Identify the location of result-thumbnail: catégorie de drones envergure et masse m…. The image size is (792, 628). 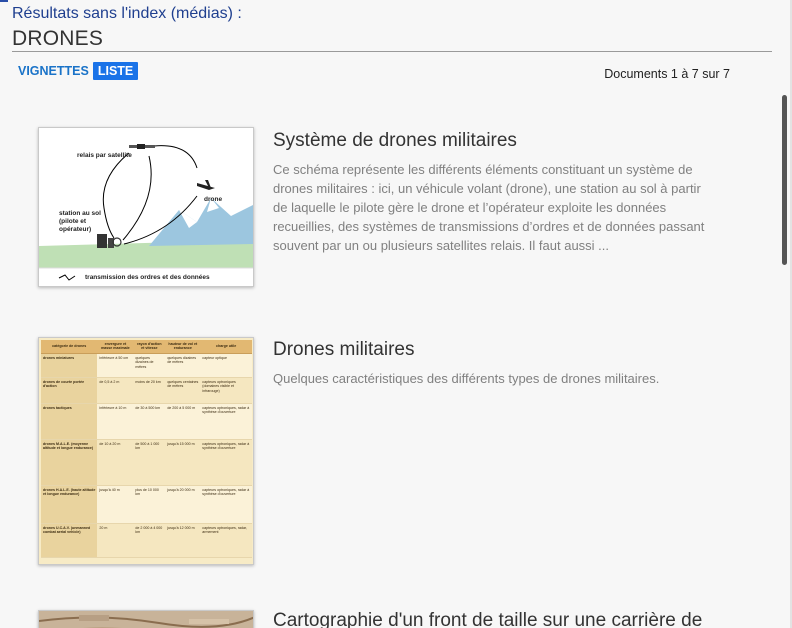
(146, 451).